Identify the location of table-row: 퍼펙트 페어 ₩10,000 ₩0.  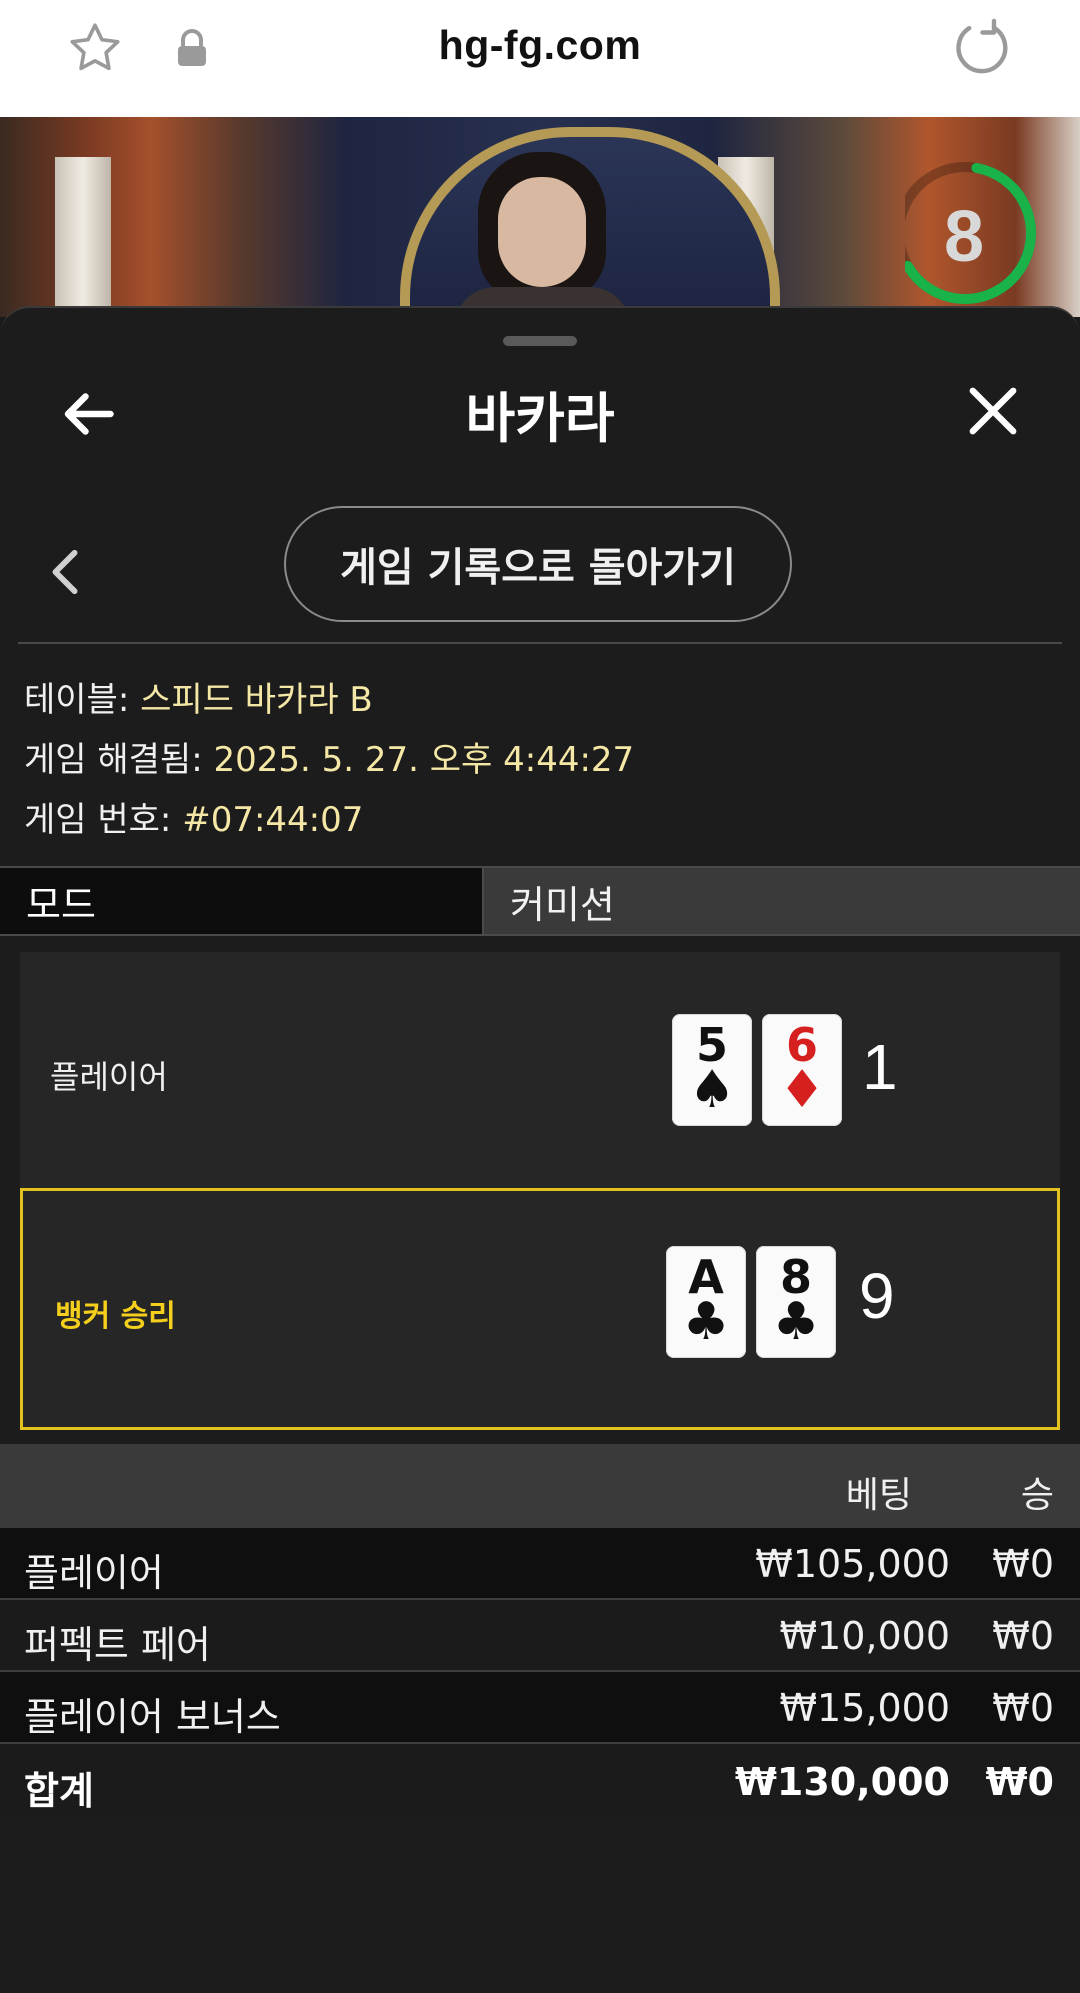
(540, 1636).